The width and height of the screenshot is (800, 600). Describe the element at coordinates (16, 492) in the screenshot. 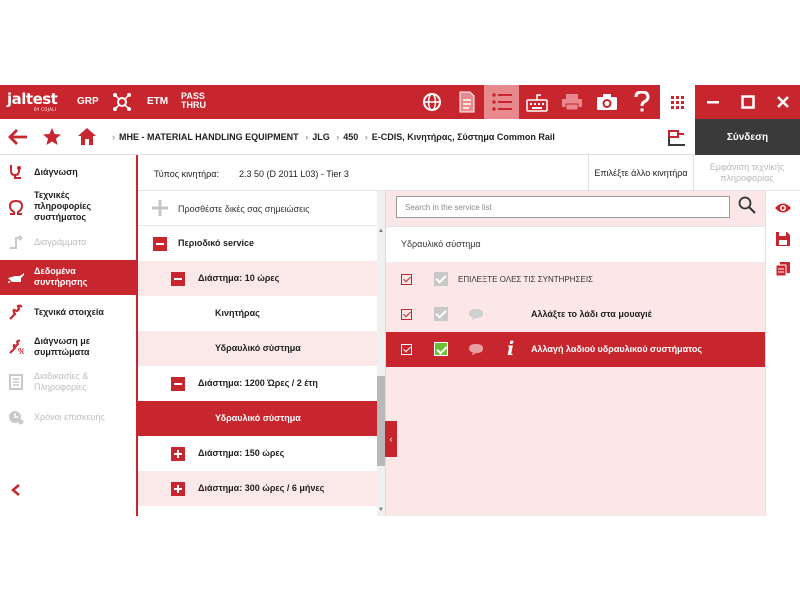

I see `chevron-left-icon` at that location.